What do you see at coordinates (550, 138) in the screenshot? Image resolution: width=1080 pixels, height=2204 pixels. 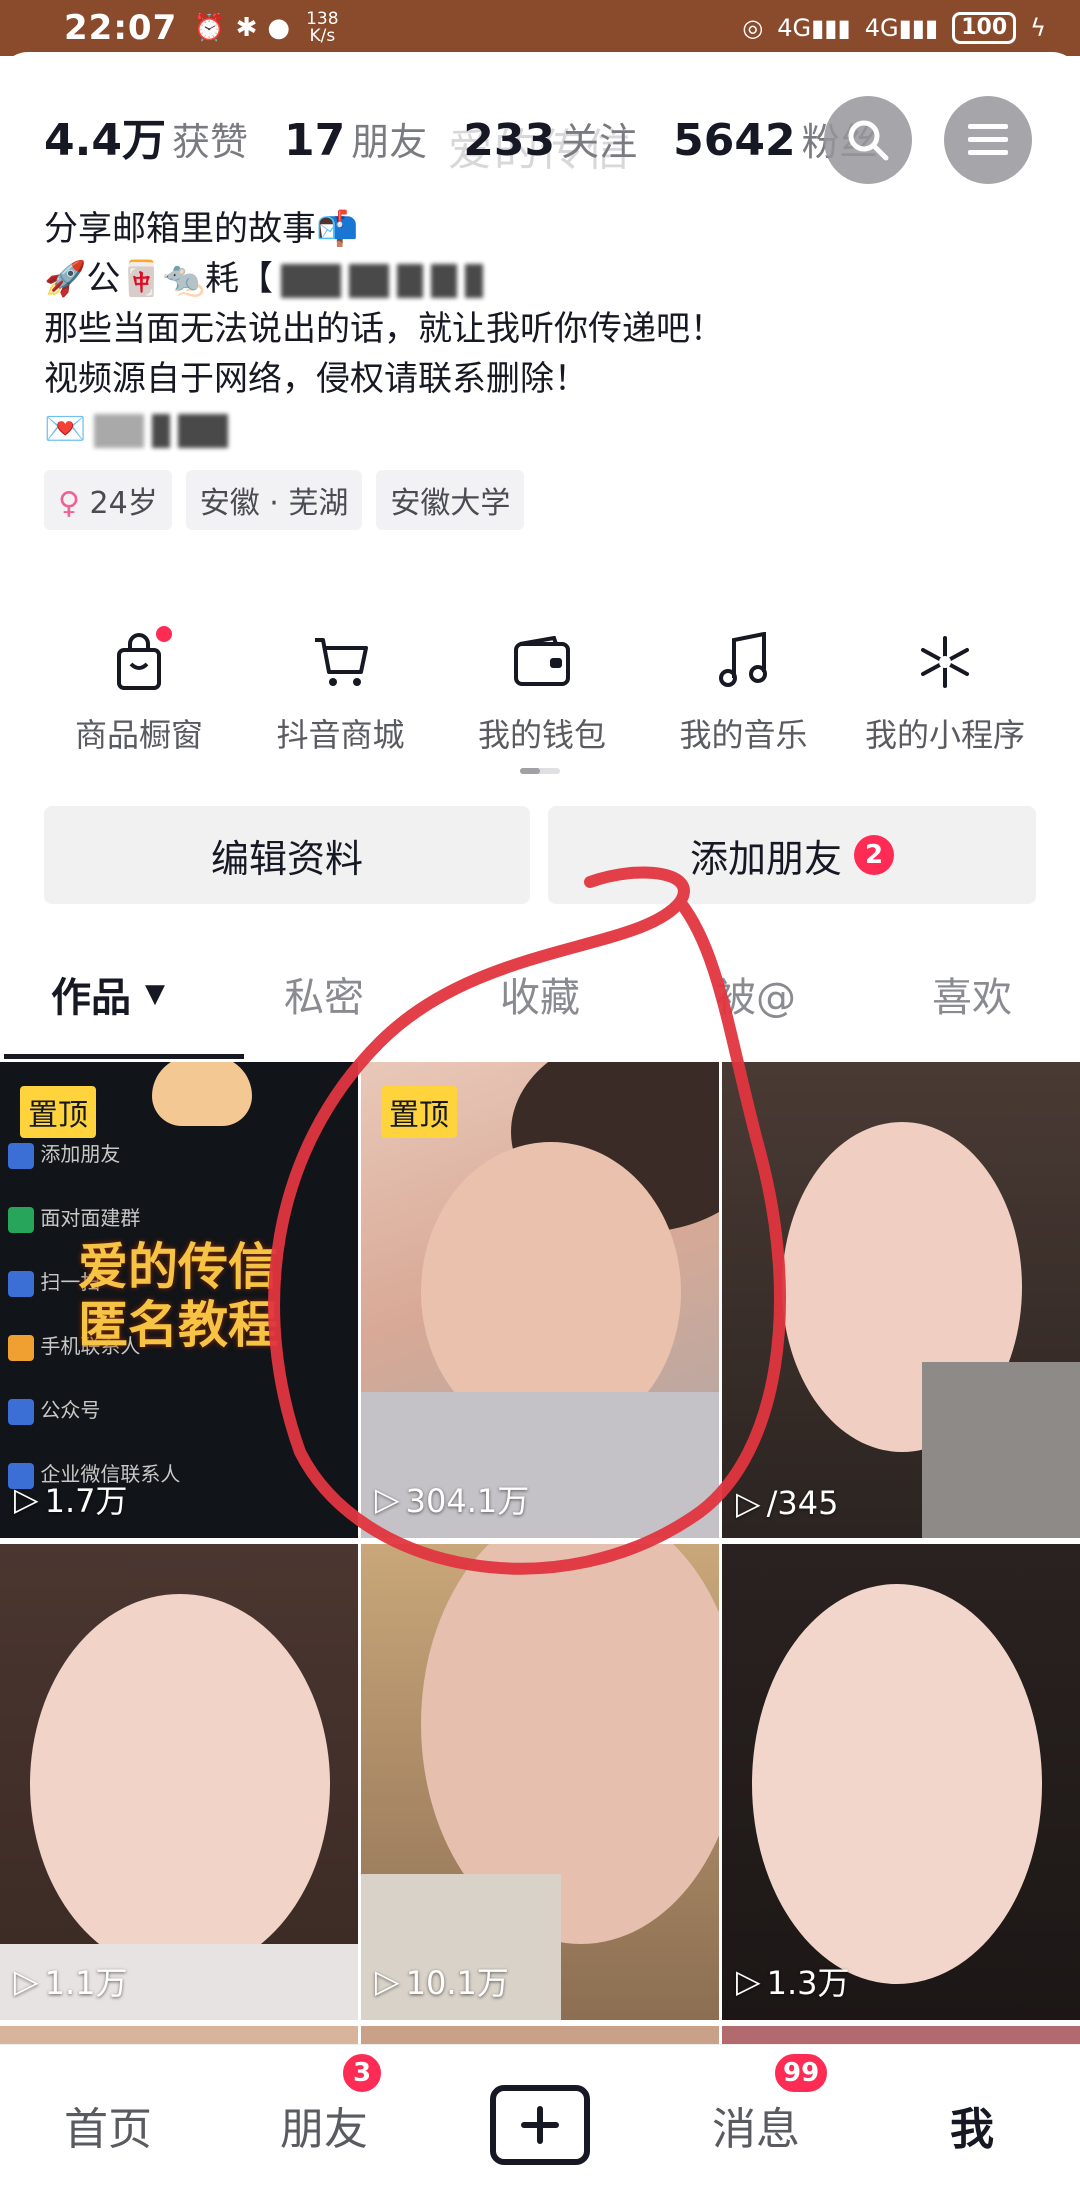 I see `stat-following: 233 关注` at bounding box center [550, 138].